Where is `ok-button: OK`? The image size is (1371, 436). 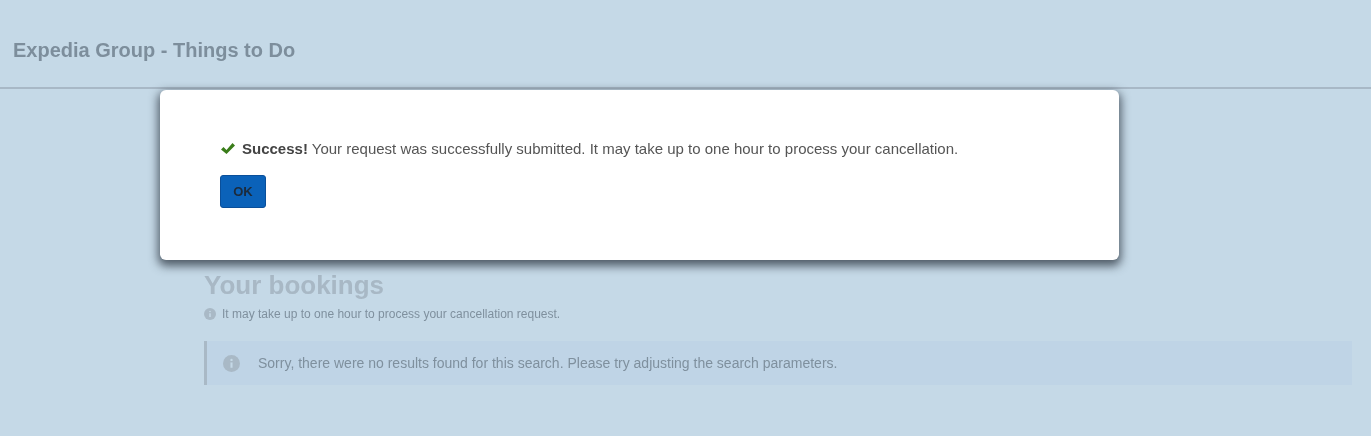 ok-button: OK is located at coordinates (243, 191).